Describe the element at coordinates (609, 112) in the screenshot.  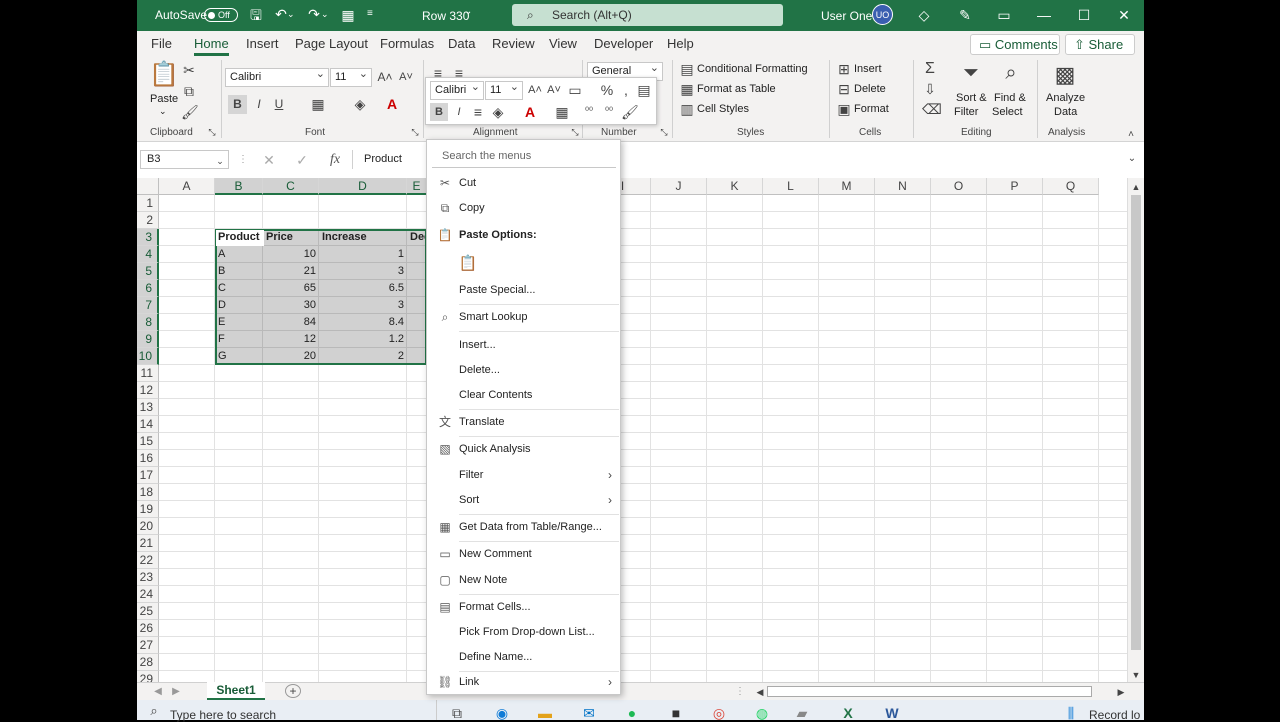
I see `mini-decrease-decimal-icon: ⁰⁰` at that location.